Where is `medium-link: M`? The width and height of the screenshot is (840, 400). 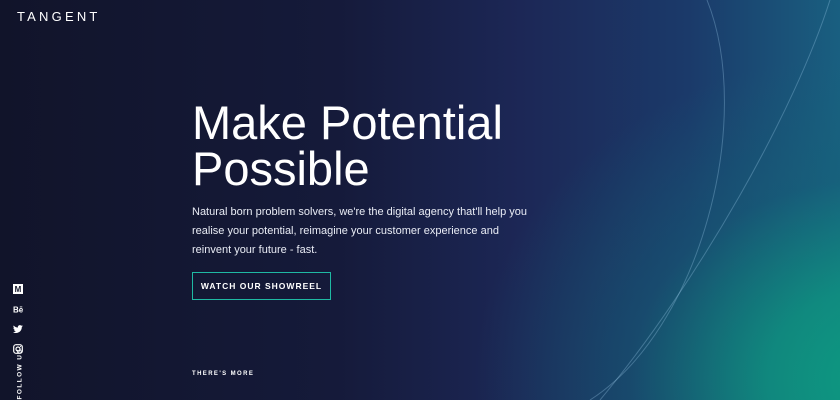 medium-link: M is located at coordinates (18, 289).